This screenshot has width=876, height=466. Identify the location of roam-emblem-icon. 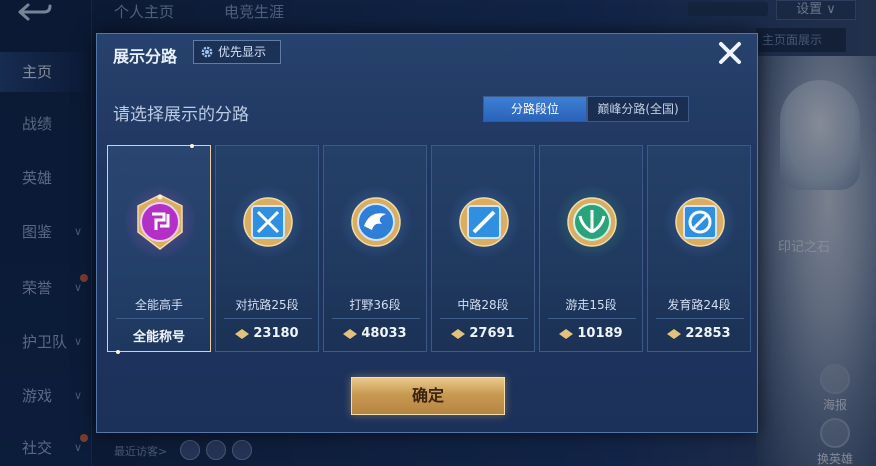
(592, 222).